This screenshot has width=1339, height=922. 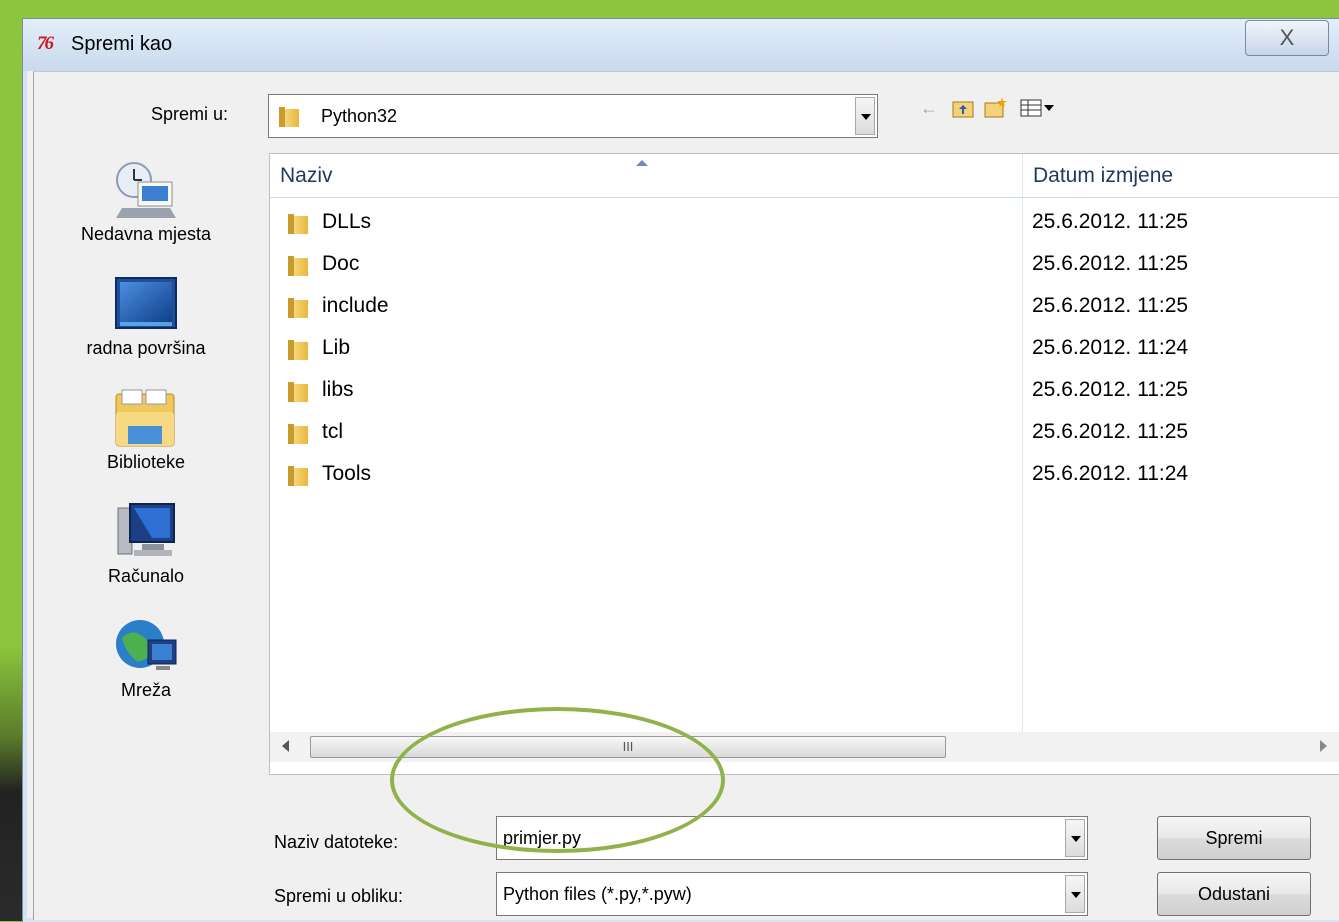 I want to click on computer-icon, so click(x=146, y=533).